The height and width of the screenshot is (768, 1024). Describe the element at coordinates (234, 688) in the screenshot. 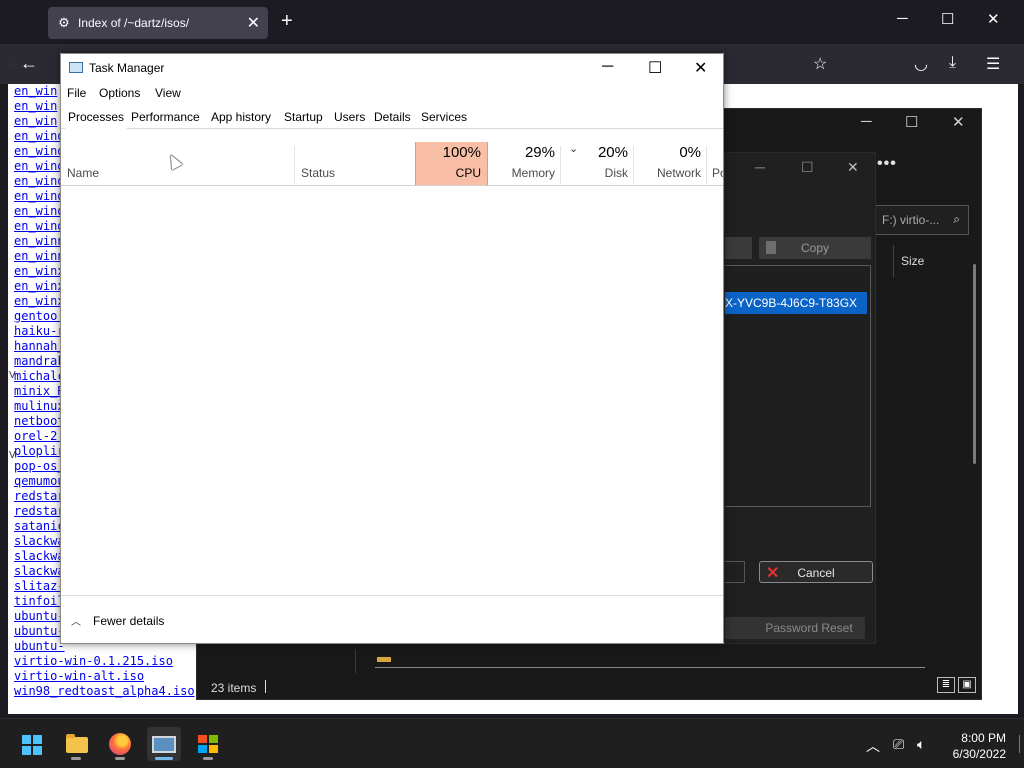

I see `item-count: 23 items` at that location.